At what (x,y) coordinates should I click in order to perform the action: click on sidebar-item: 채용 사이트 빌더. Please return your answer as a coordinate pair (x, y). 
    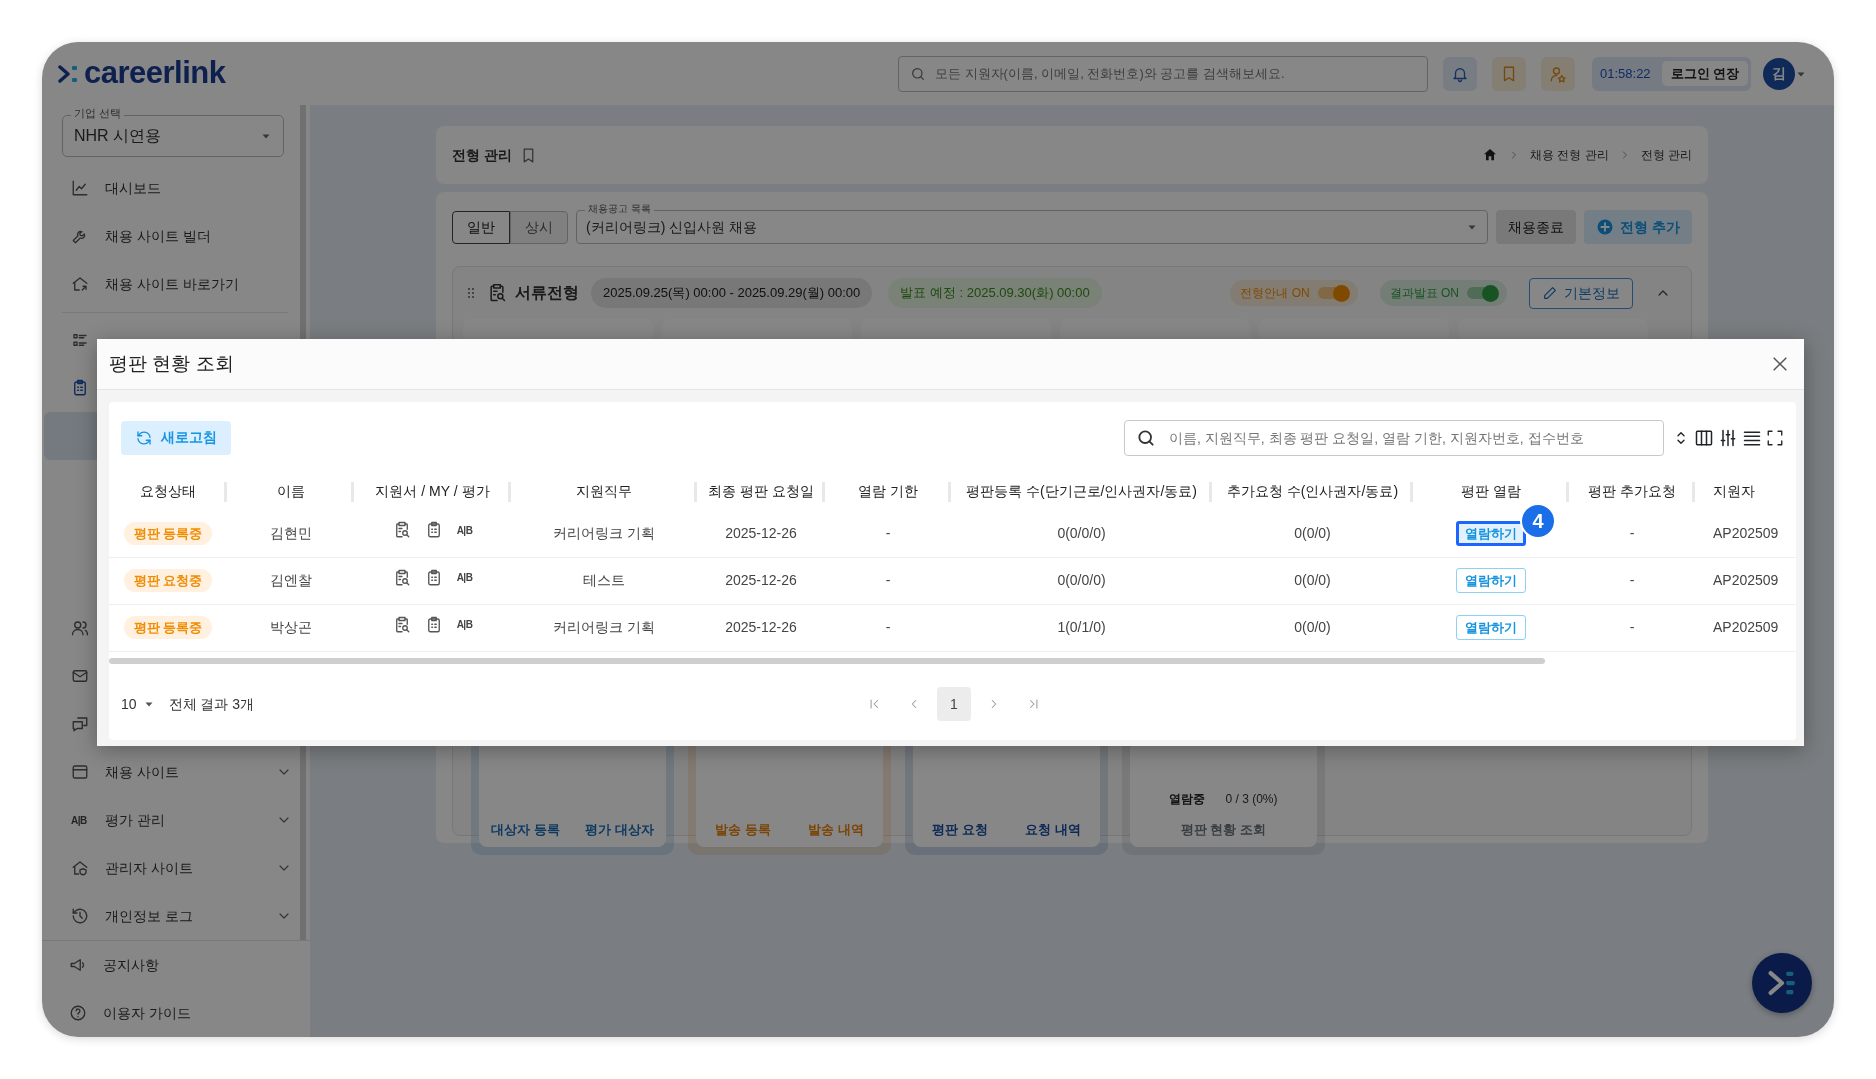
    Looking at the image, I should click on (181, 236).